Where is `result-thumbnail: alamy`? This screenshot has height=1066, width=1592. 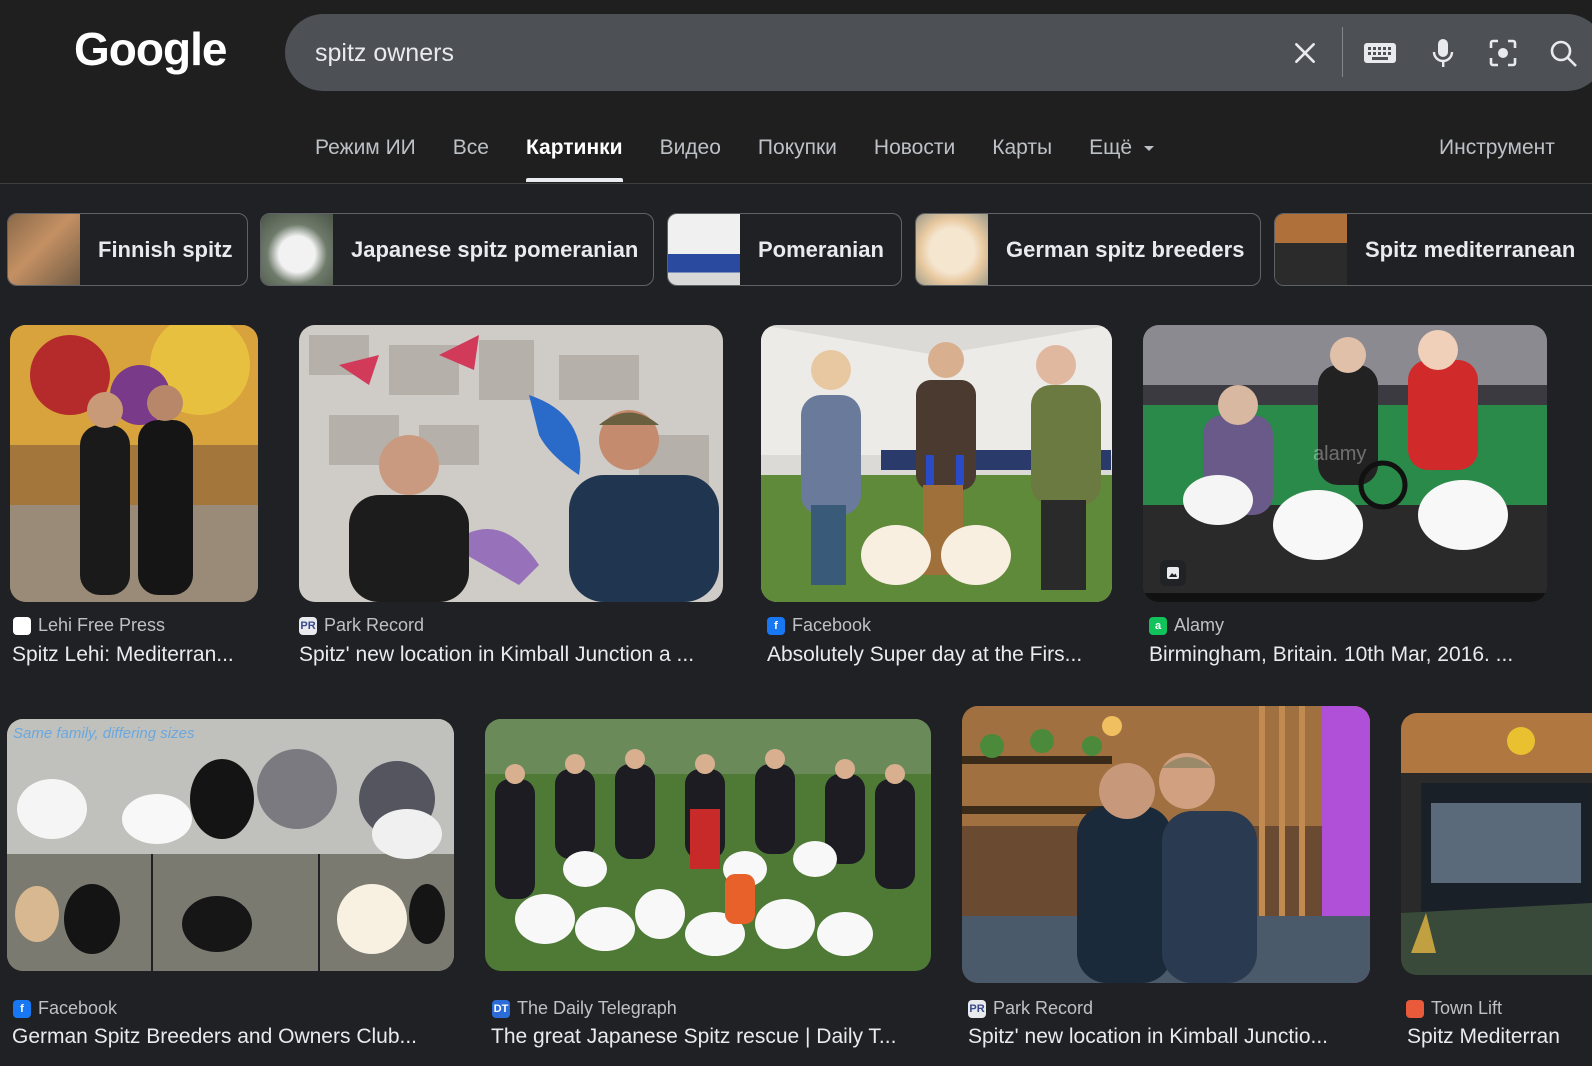
result-thumbnail: alamy is located at coordinates (1345, 463).